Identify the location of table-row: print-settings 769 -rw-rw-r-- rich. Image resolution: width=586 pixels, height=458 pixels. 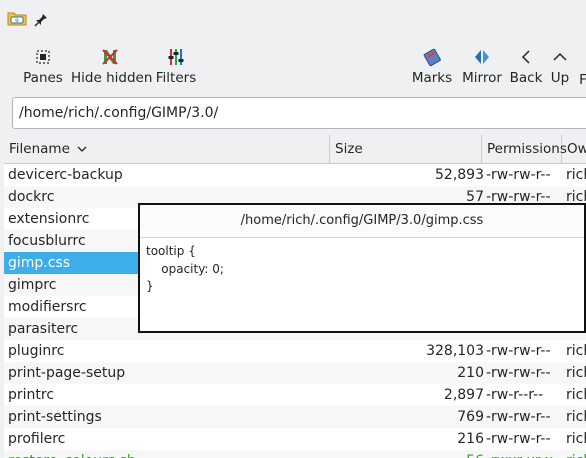
(295, 417).